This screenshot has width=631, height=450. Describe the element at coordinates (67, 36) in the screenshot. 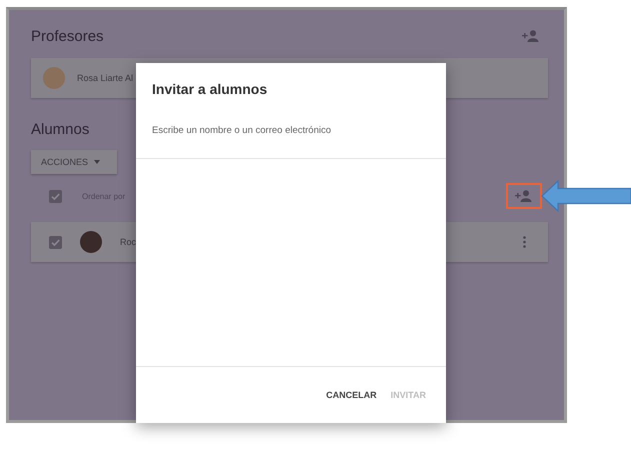

I see `section-title: Profesores` at that location.